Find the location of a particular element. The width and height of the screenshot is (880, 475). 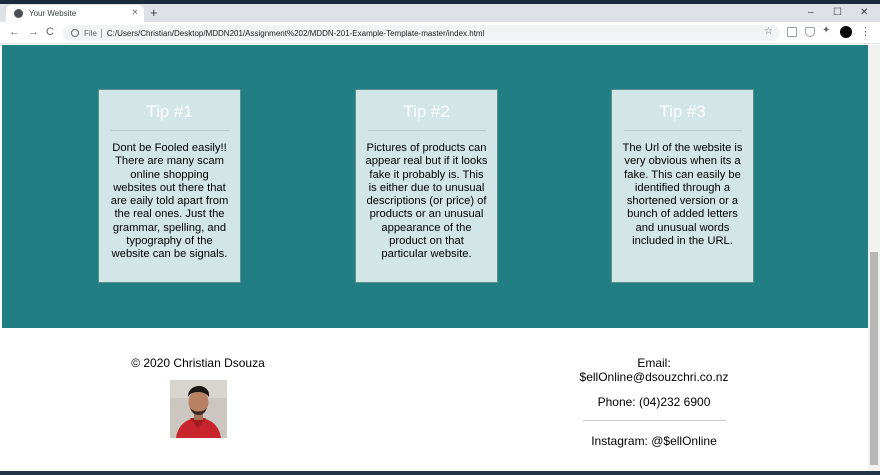

menu-dots-icon: ⋮ is located at coordinates (865, 31).